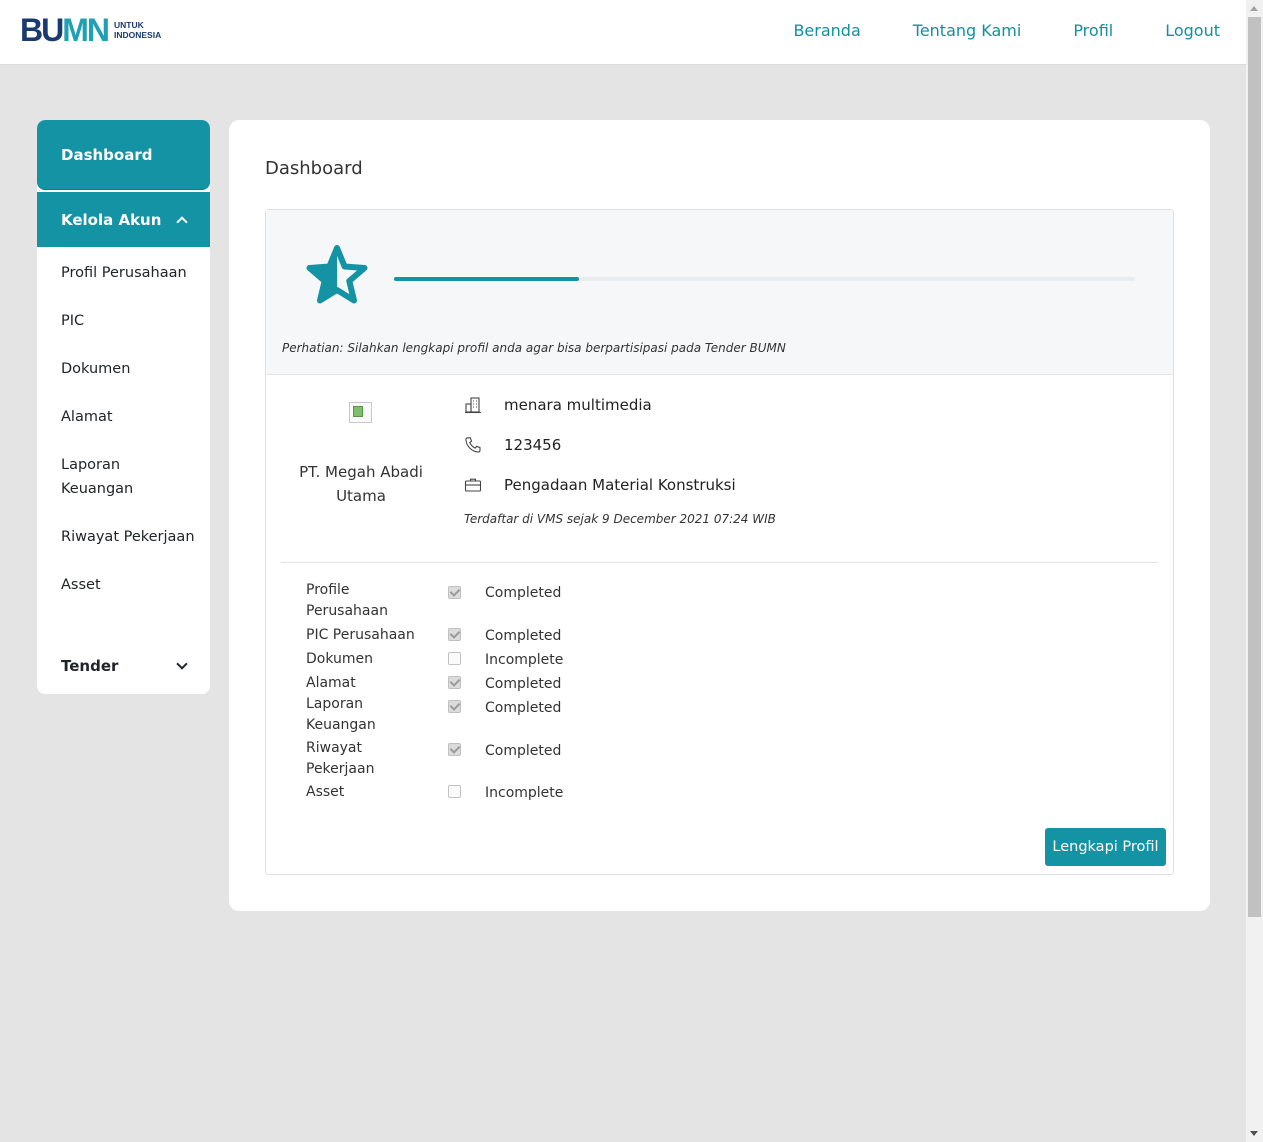  What do you see at coordinates (137, 35) in the screenshot?
I see `logo-line-2: INDONESIA` at bounding box center [137, 35].